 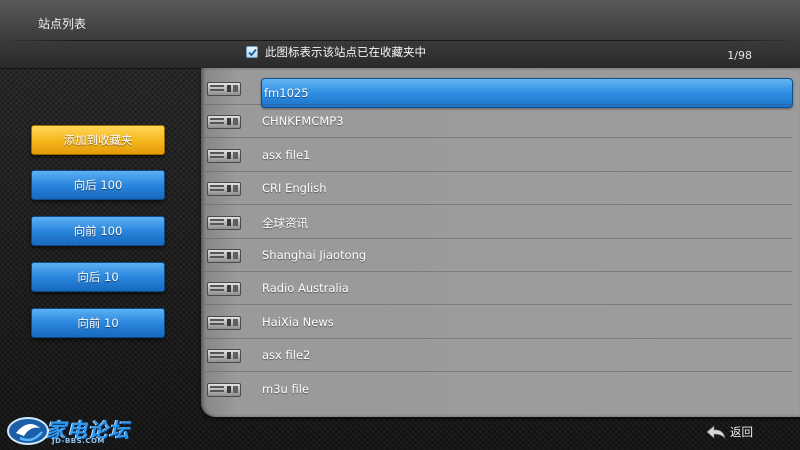 I want to click on station-name: Shanghai Jiaotong, so click(x=314, y=255).